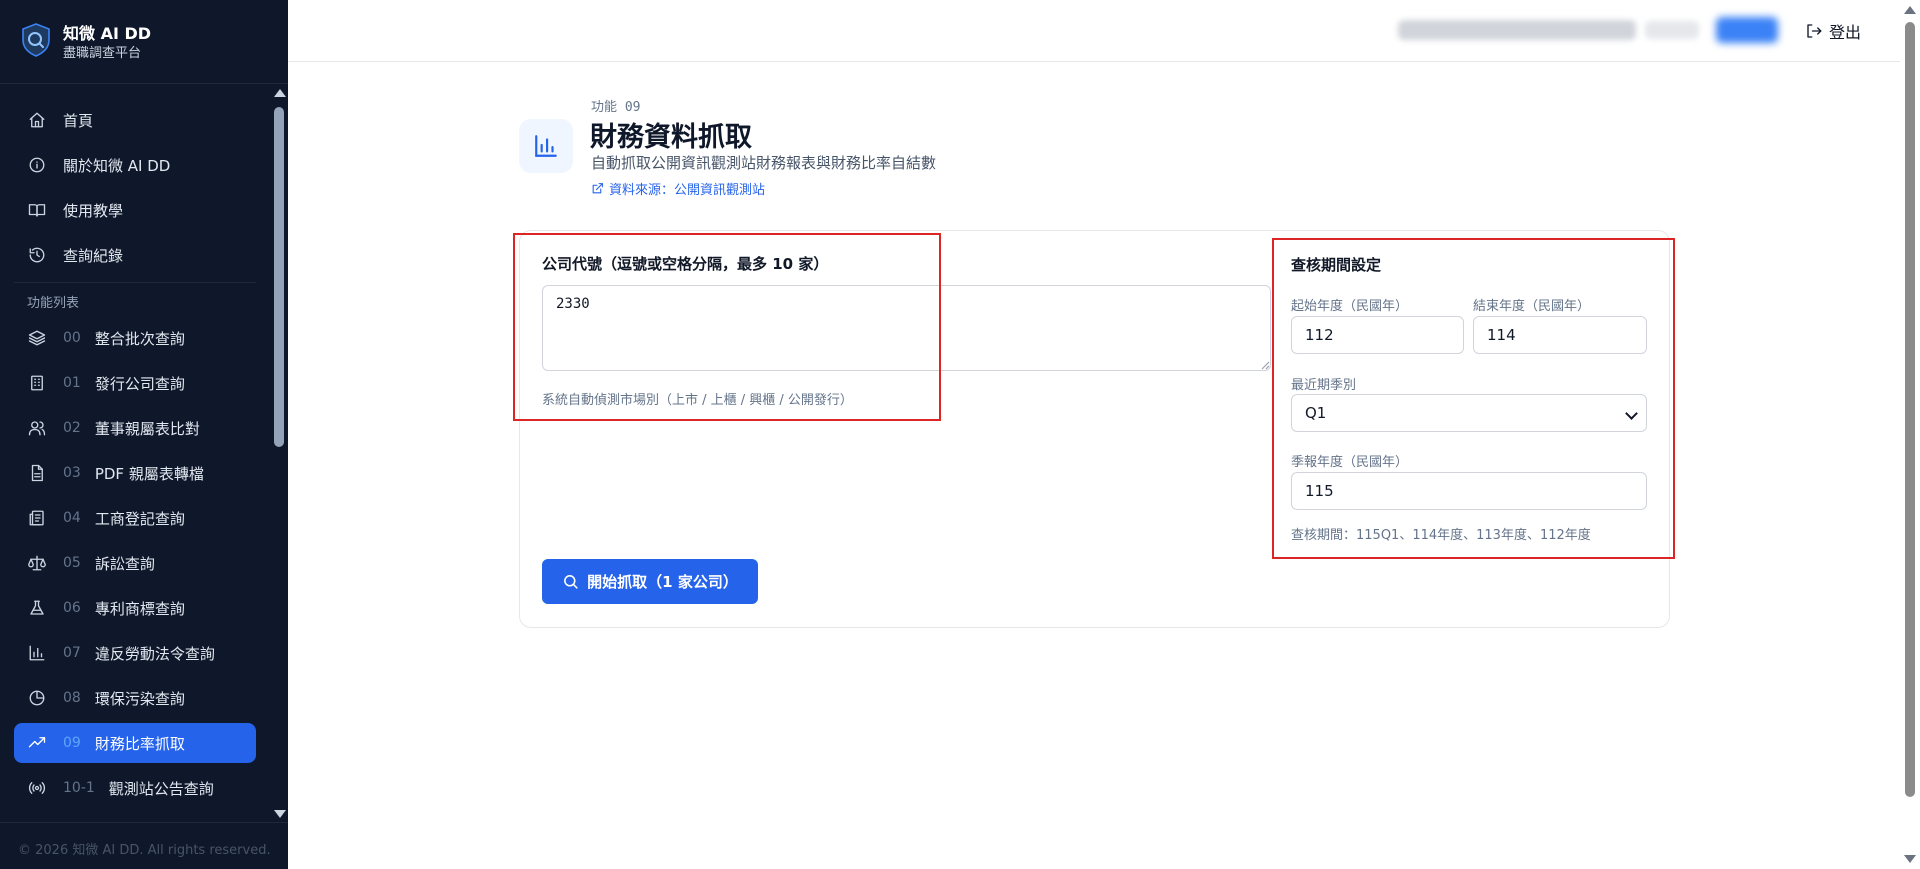 The image size is (1920, 869). What do you see at coordinates (571, 582) in the screenshot?
I see `search-icon` at bounding box center [571, 582].